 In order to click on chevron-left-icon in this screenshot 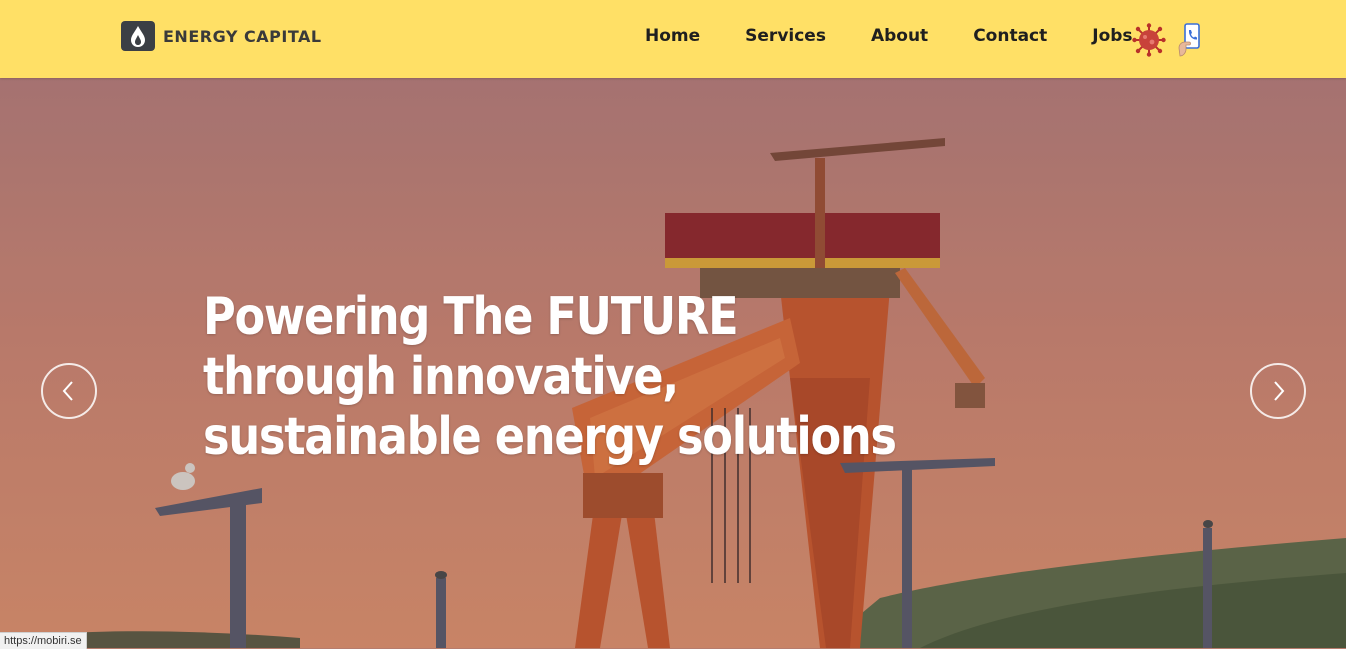, I will do `click(69, 391)`.